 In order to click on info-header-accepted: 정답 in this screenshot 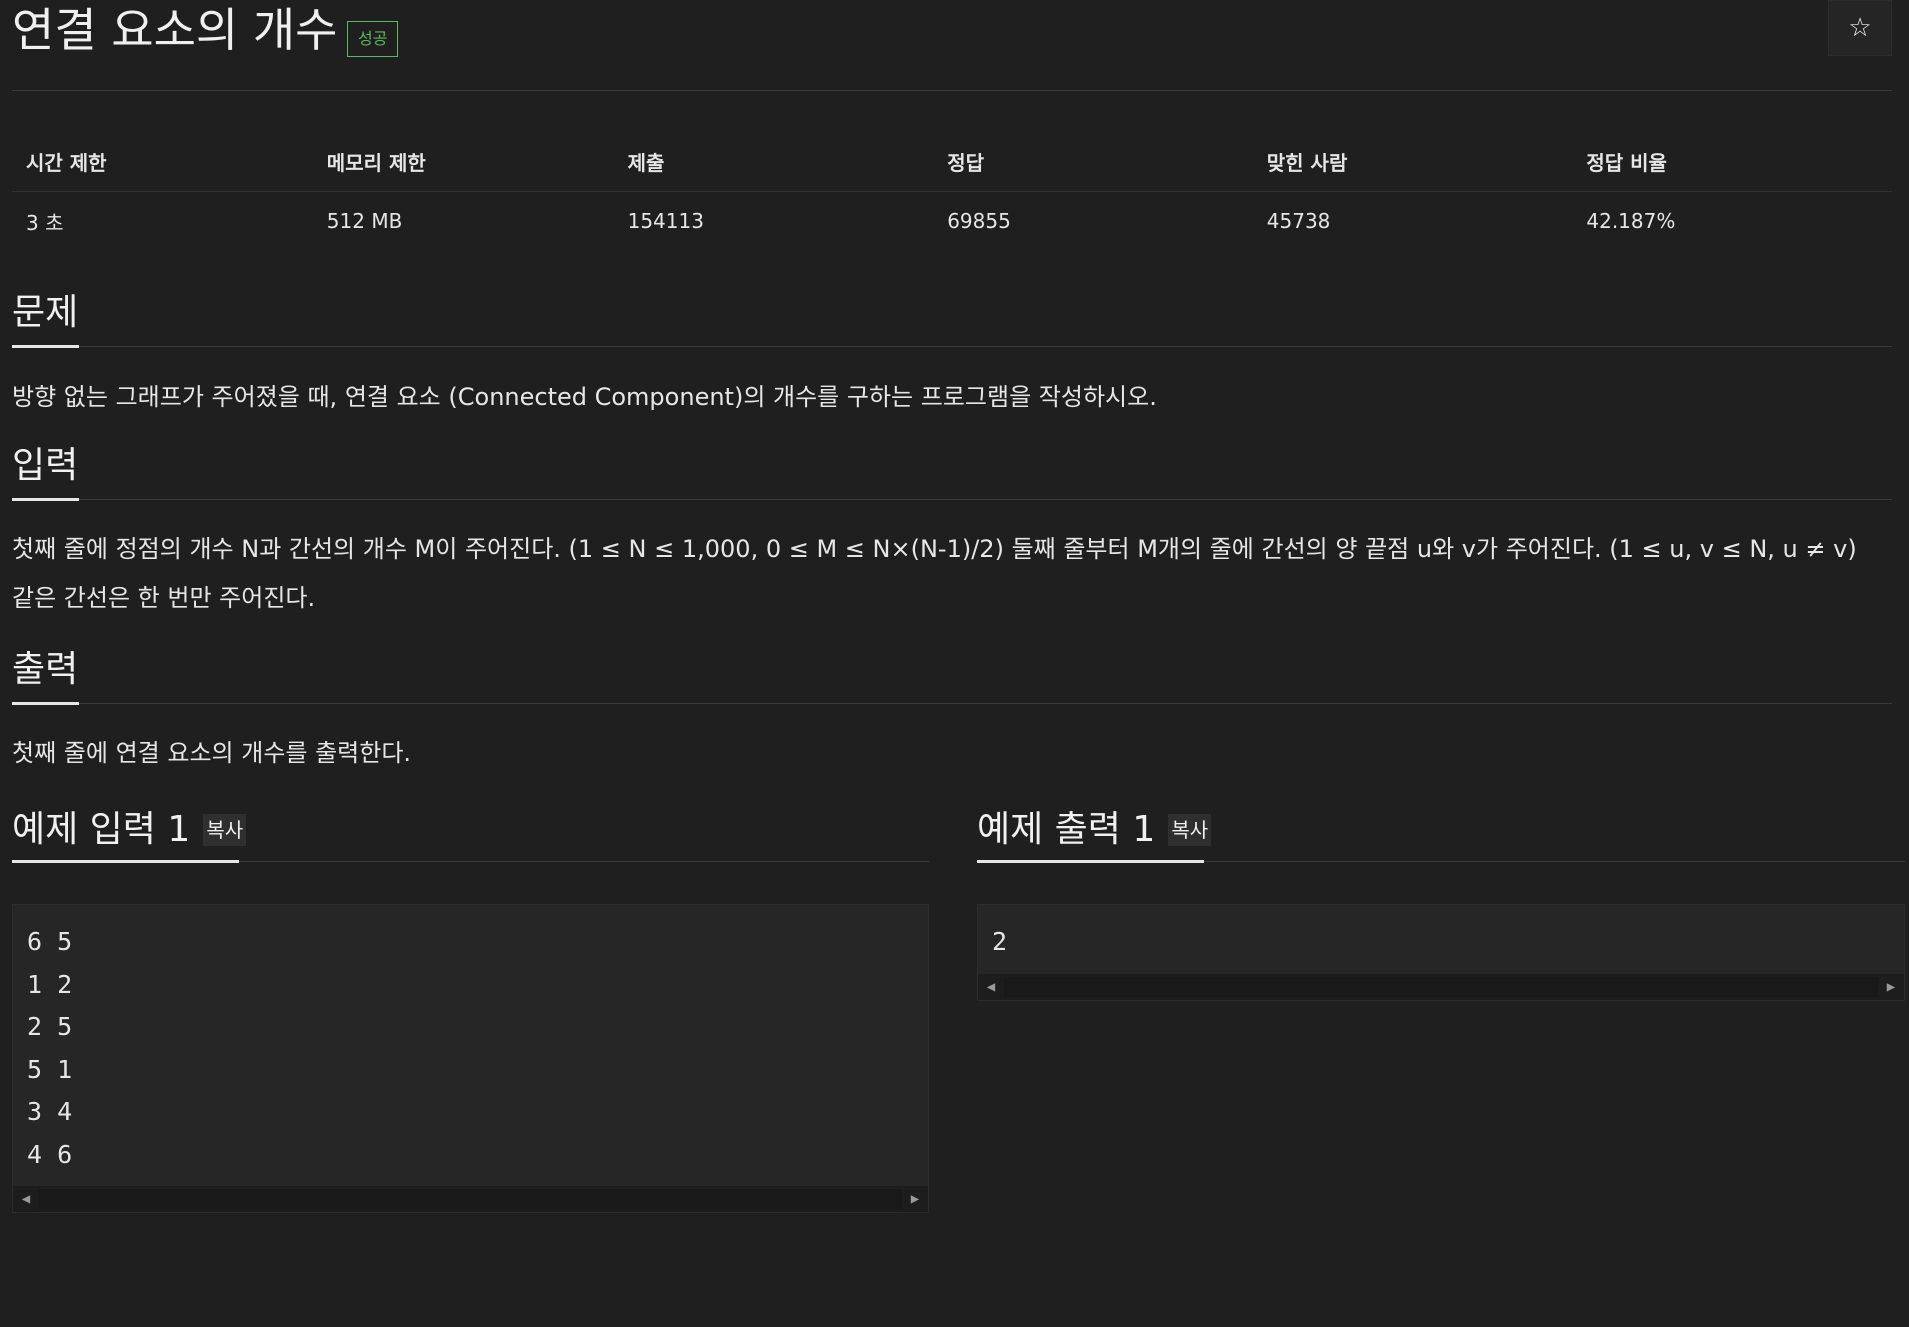, I will do `click(1093, 162)`.